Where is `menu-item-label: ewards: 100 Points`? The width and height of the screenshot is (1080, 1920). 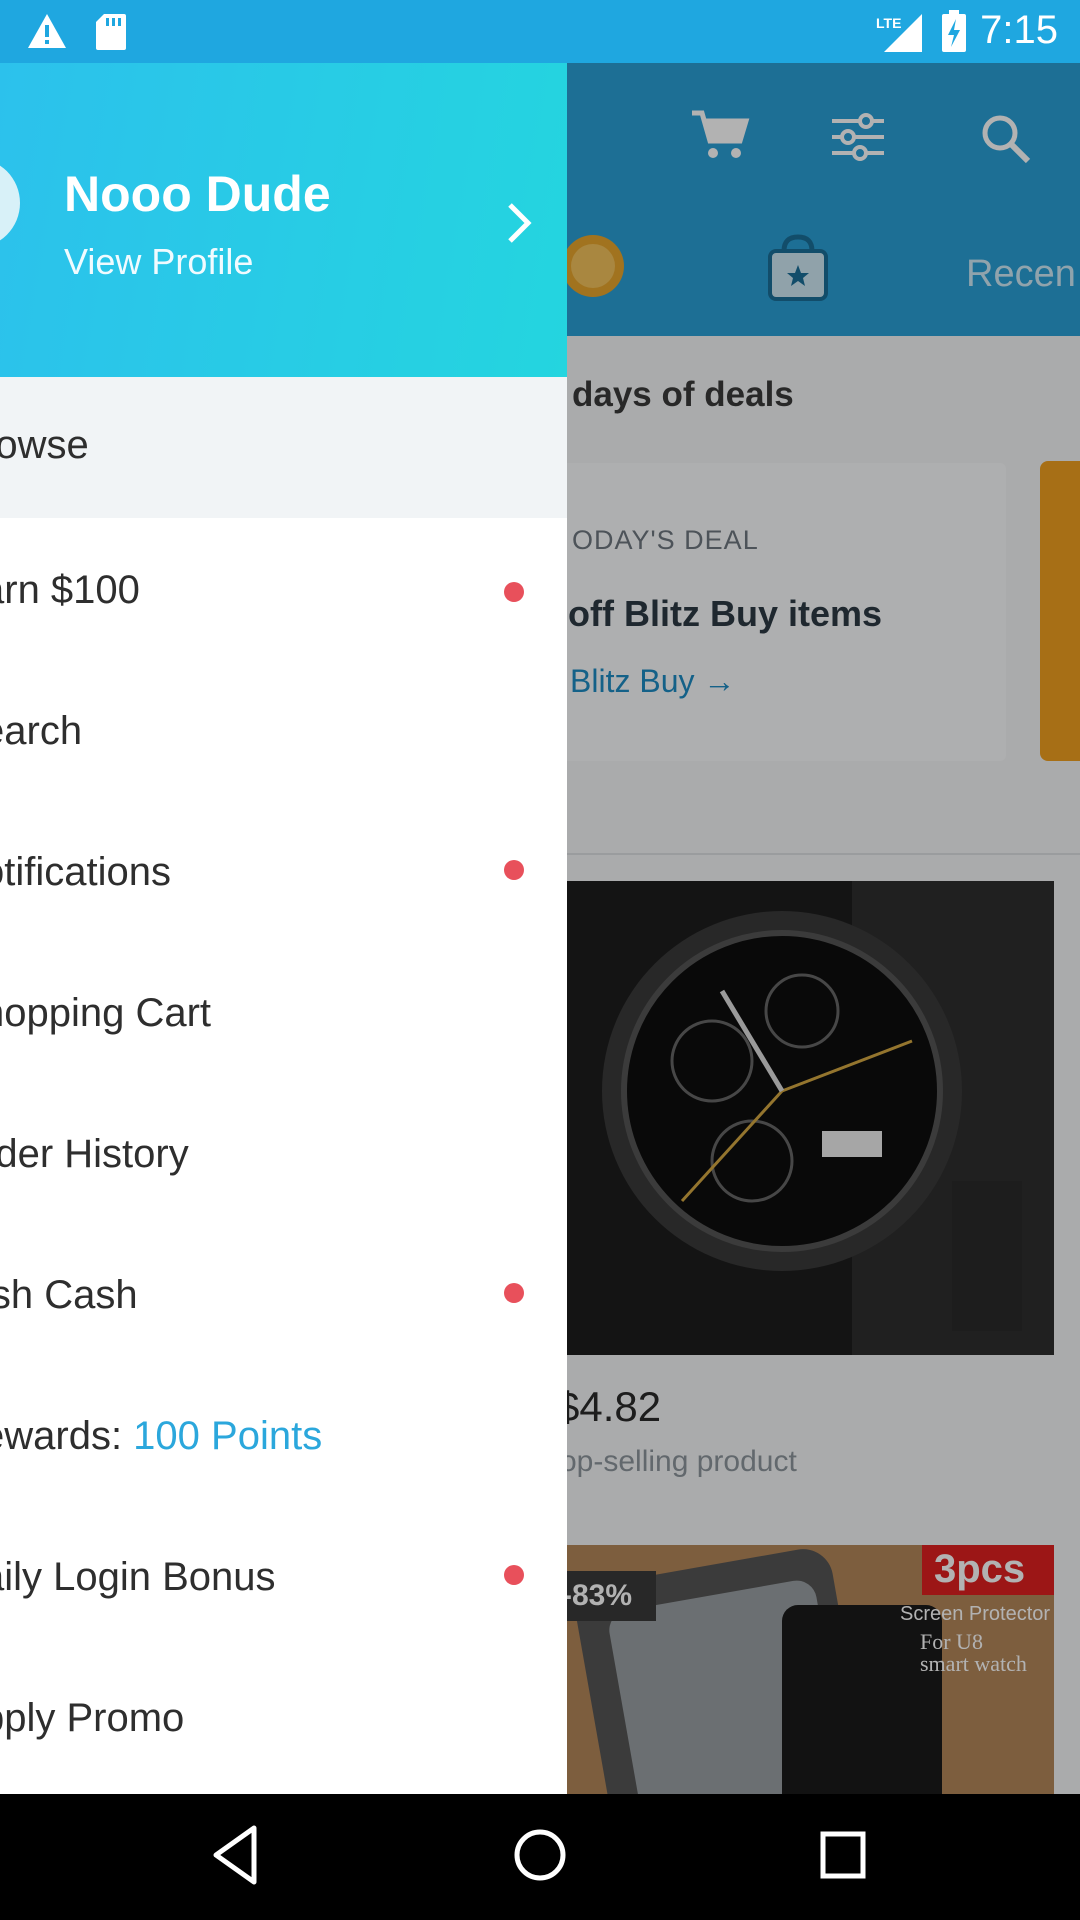 menu-item-label: ewards: 100 Points is located at coordinates (161, 1436).